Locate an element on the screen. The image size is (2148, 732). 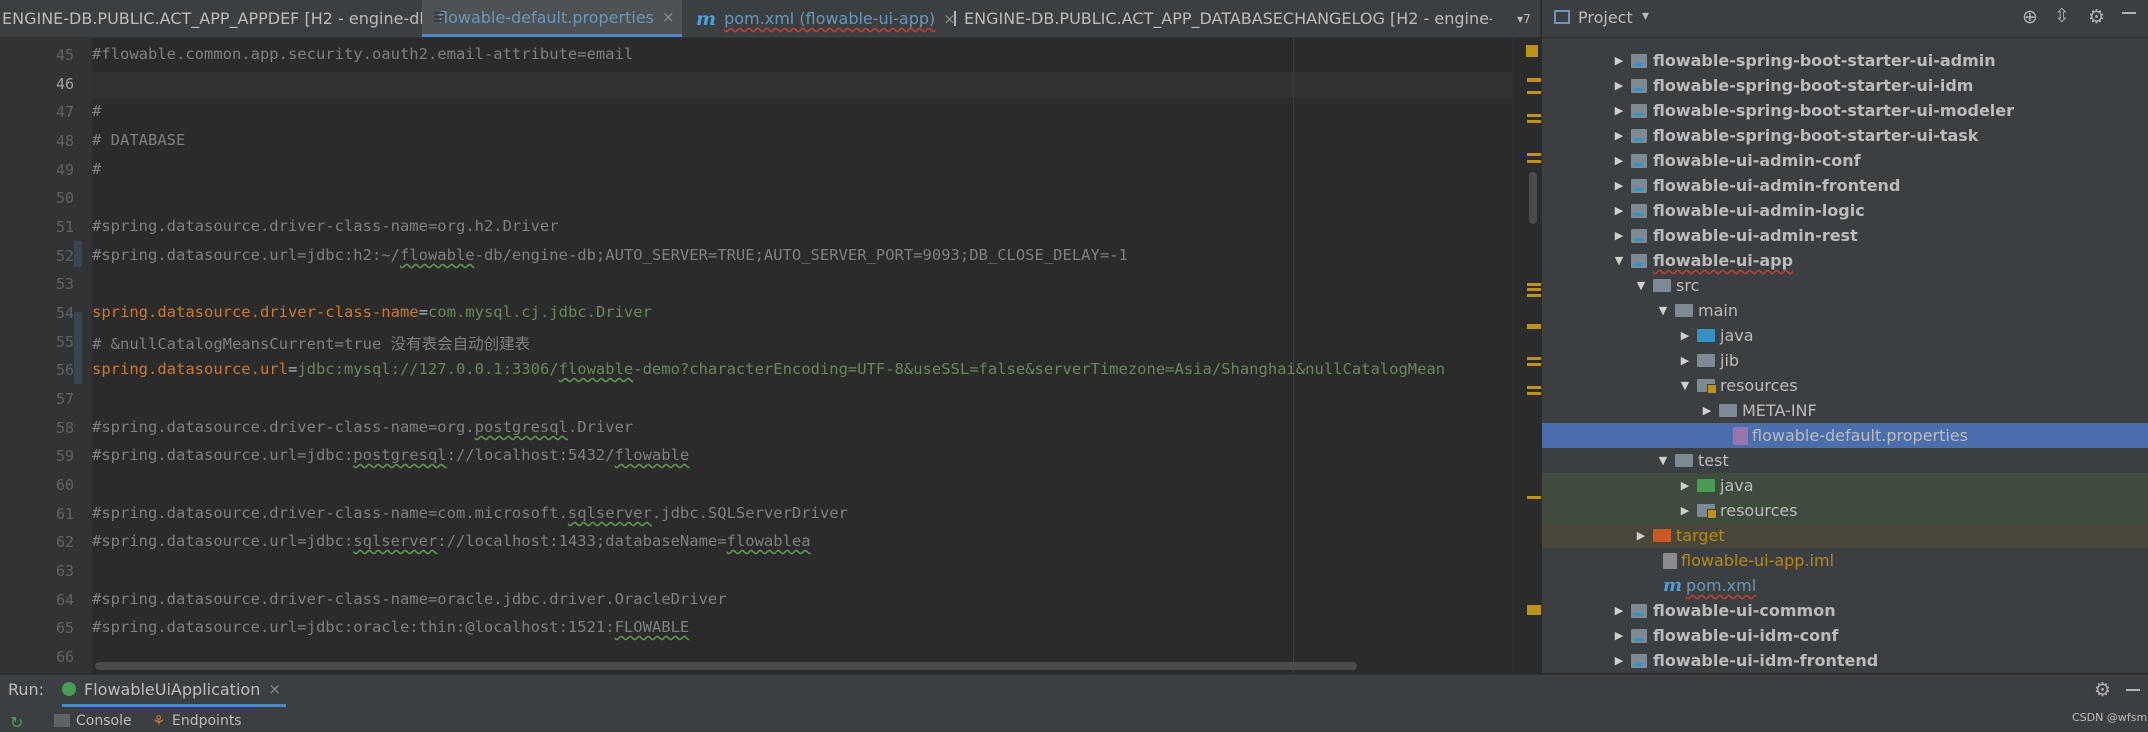
tree-item: ▶ jib is located at coordinates (1845, 360).